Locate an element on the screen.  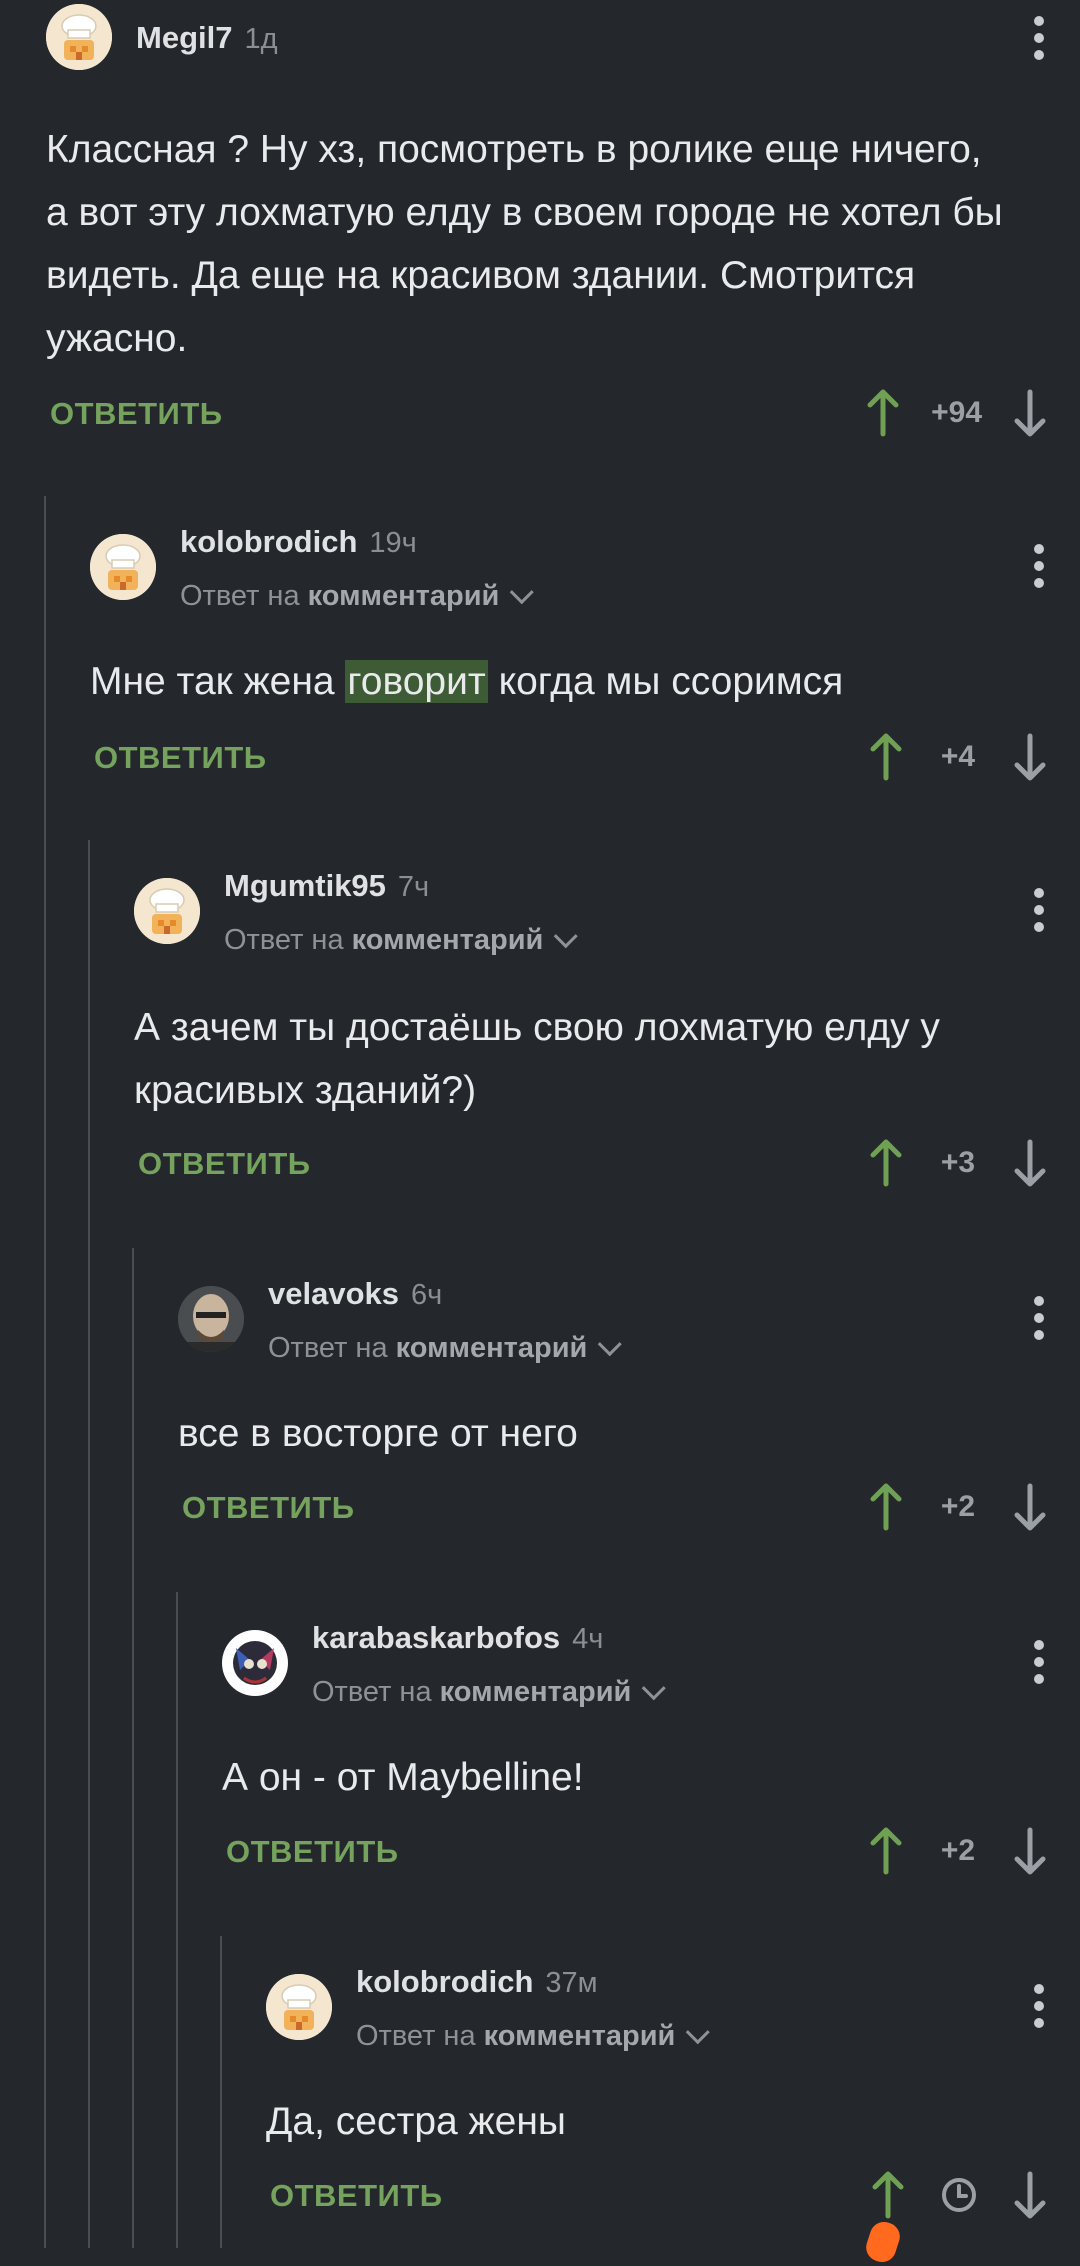
vote-controls: +4 is located at coordinates (958, 757).